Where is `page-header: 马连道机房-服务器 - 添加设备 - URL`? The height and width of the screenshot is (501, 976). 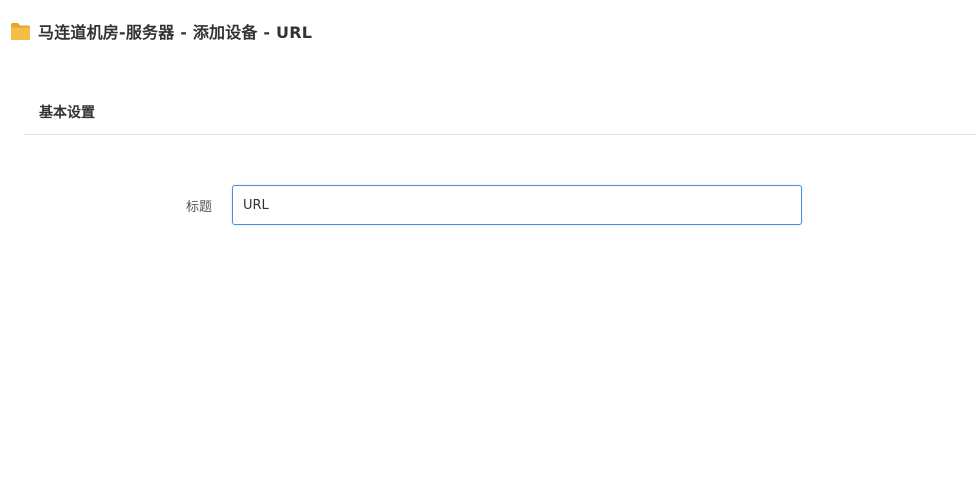
page-header: 马连道机房-服务器 - 添加设备 - URL is located at coordinates (161, 31).